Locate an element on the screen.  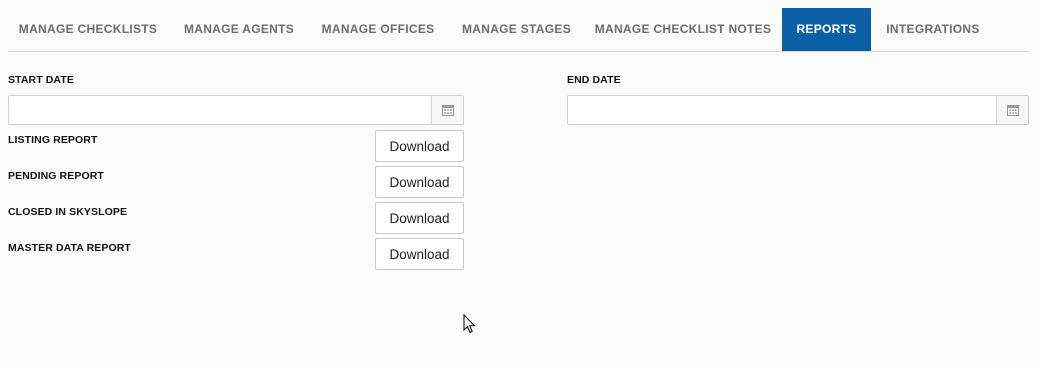
start-date-label: START DATE is located at coordinates (41, 80).